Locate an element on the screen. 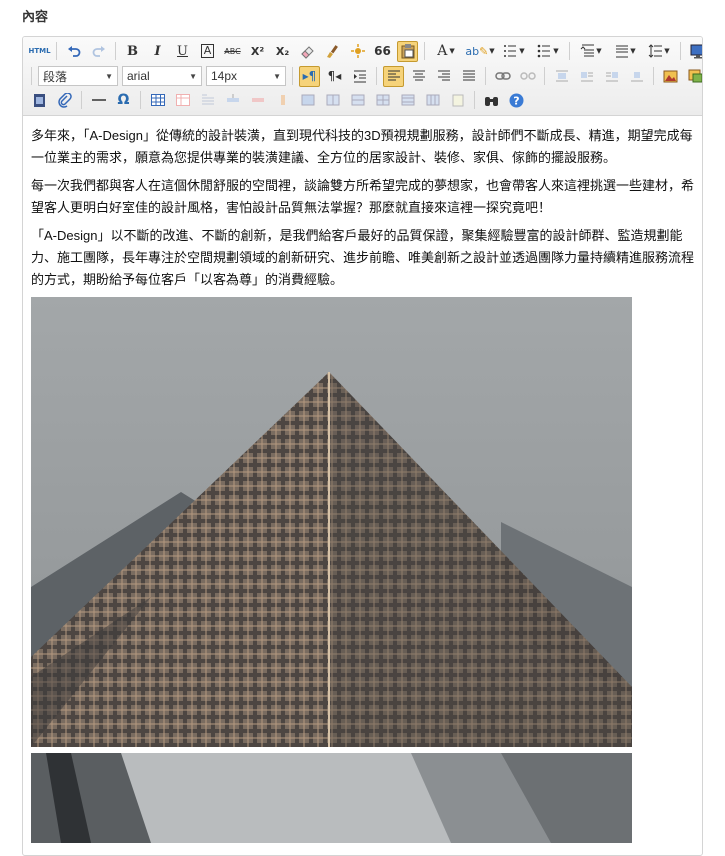  subscript-icon: X₂ is located at coordinates (282, 51).